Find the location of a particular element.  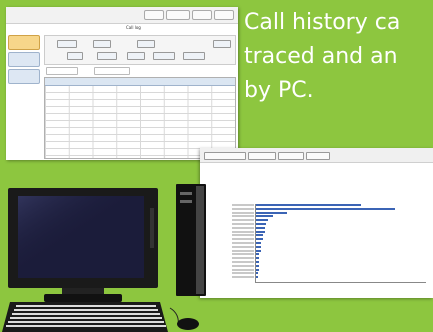

chart-toolbar is located at coordinates (316, 155).